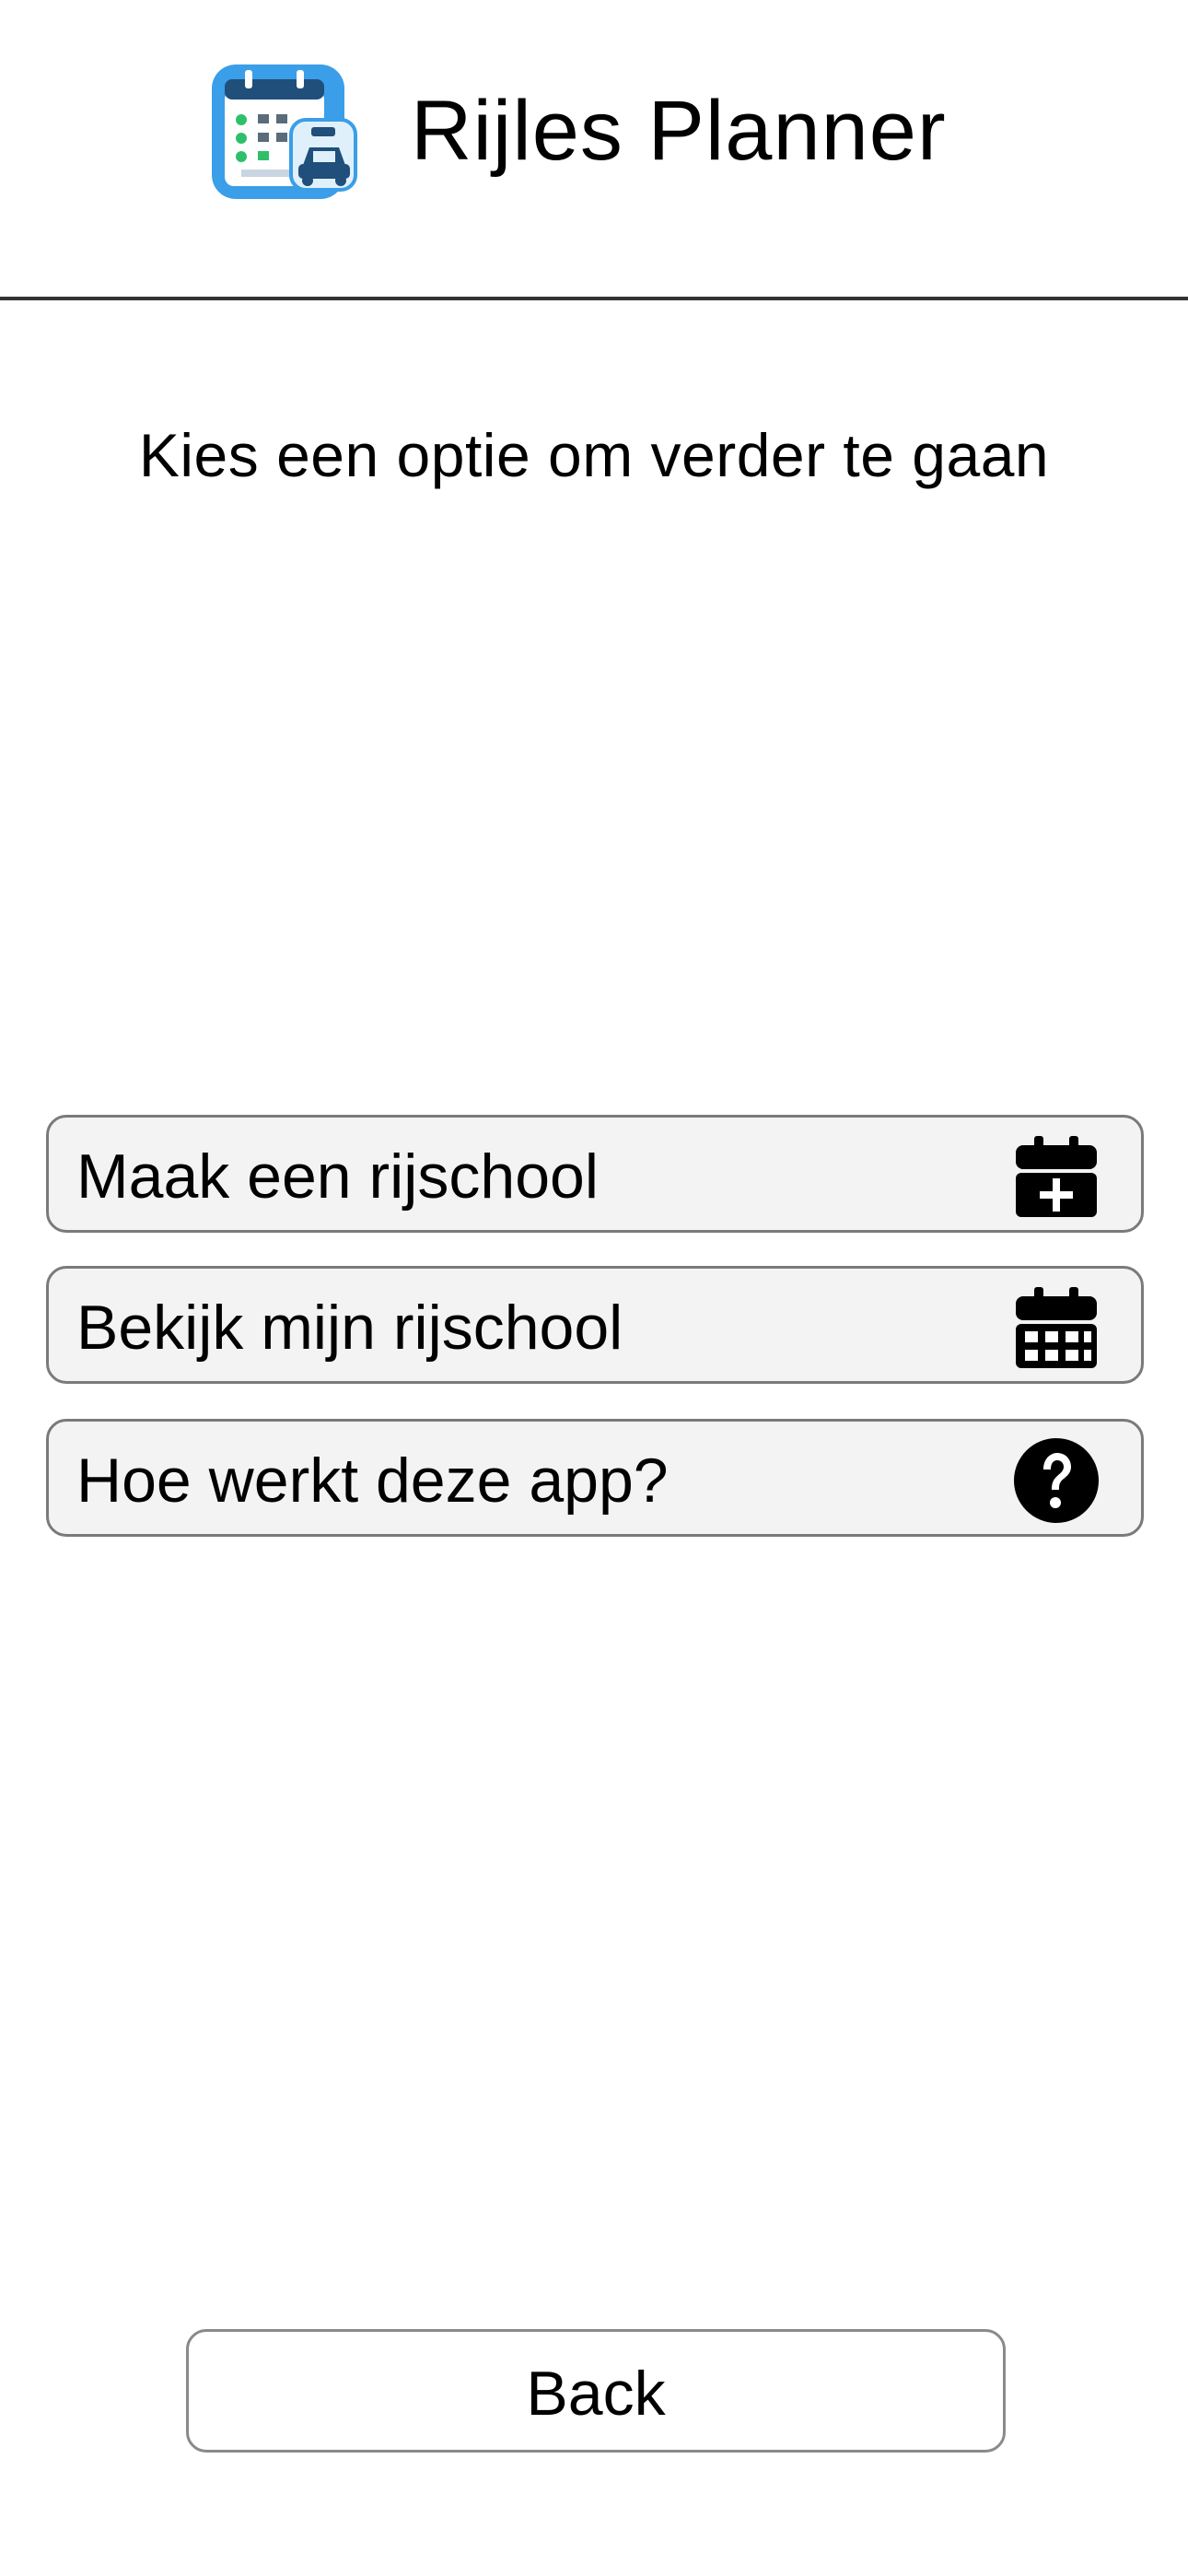 Image resolution: width=1188 pixels, height=2576 pixels. Describe the element at coordinates (372, 1481) in the screenshot. I see `how-does-app-work-label: Hoe werkt deze app?` at that location.